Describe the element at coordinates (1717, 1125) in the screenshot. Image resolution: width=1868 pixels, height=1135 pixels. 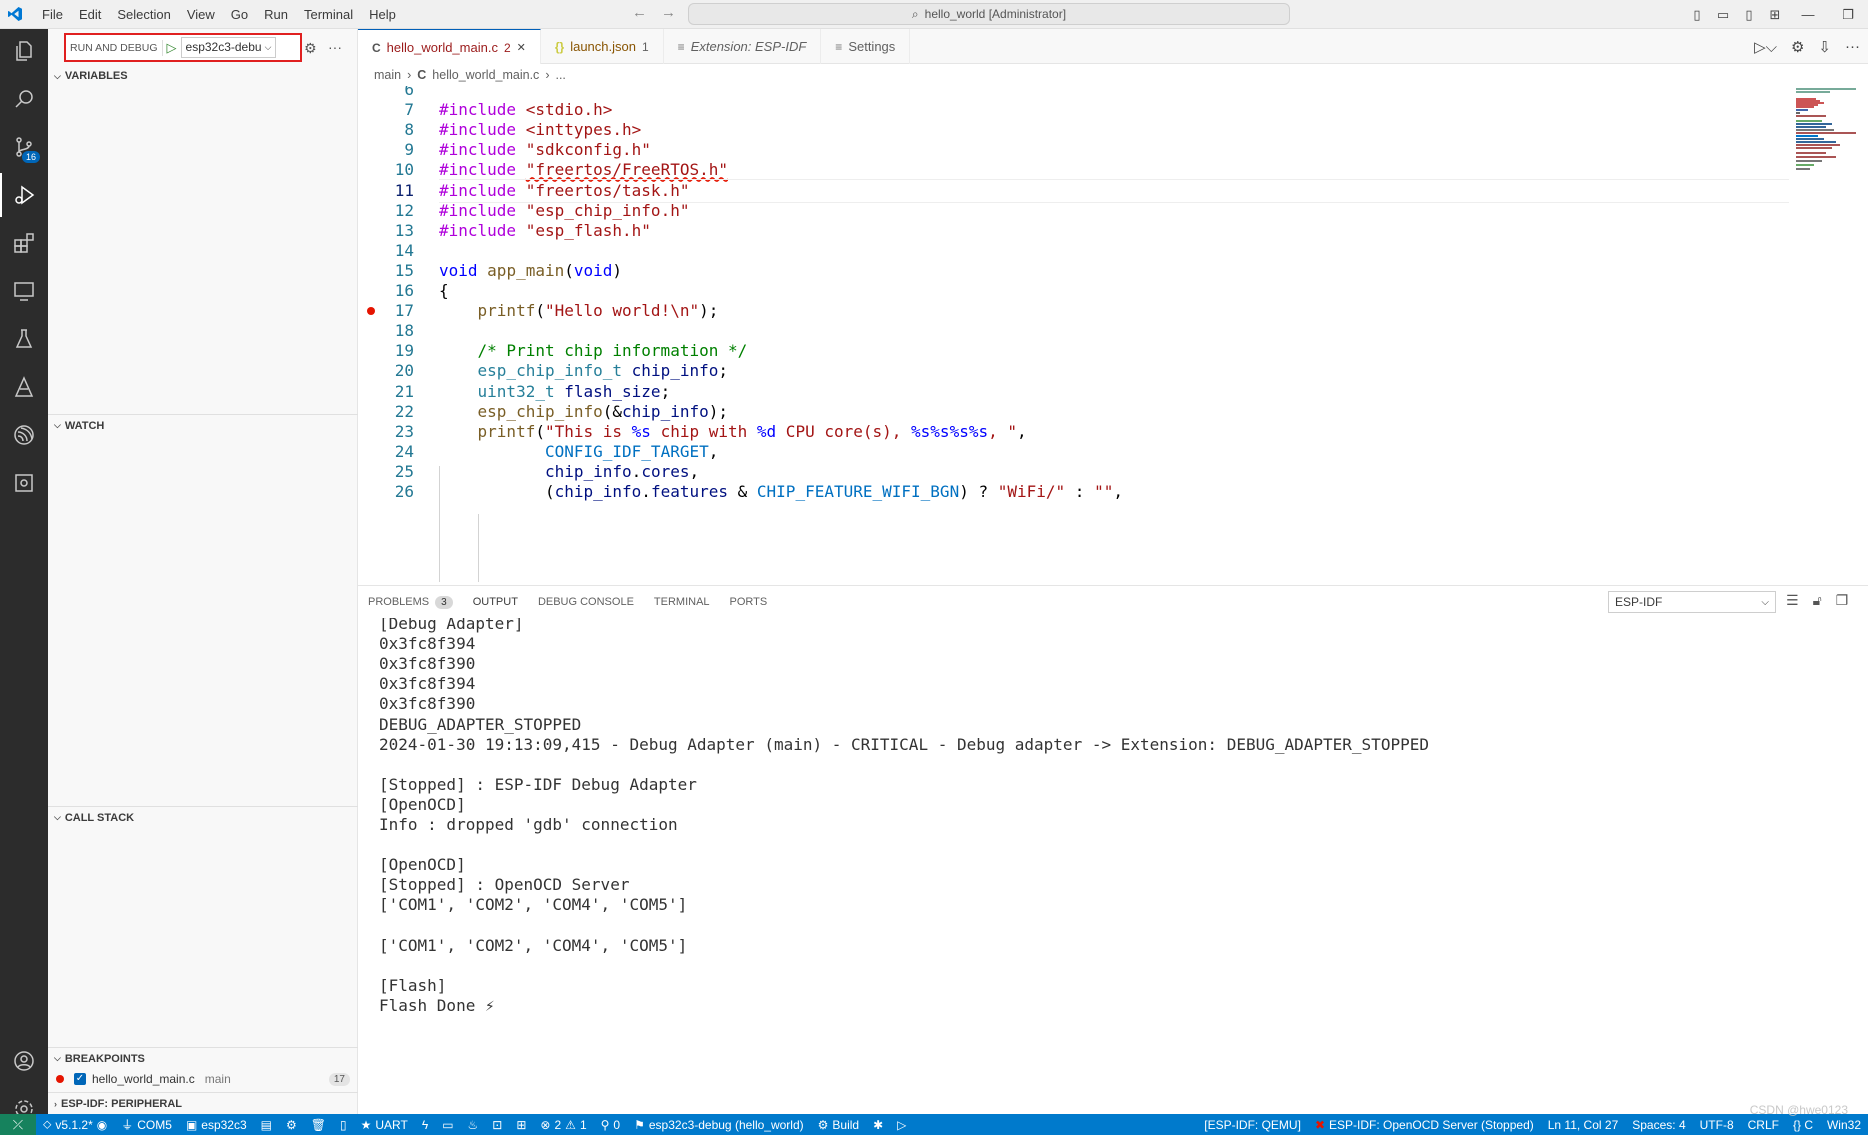
I see `encoding: UTF-8` at that location.